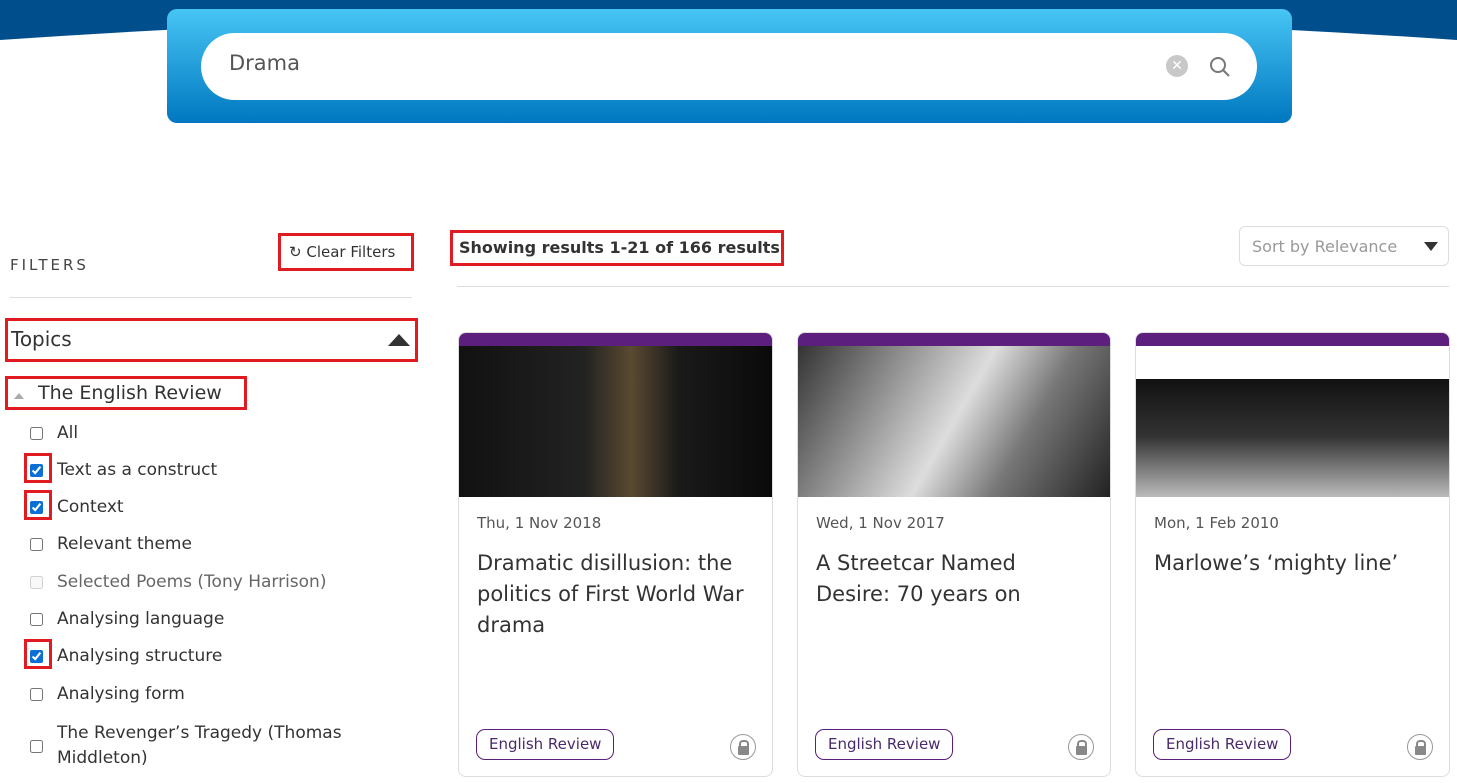 The width and height of the screenshot is (1457, 783). What do you see at coordinates (130, 393) in the screenshot?
I see `group-label: The English Review` at bounding box center [130, 393].